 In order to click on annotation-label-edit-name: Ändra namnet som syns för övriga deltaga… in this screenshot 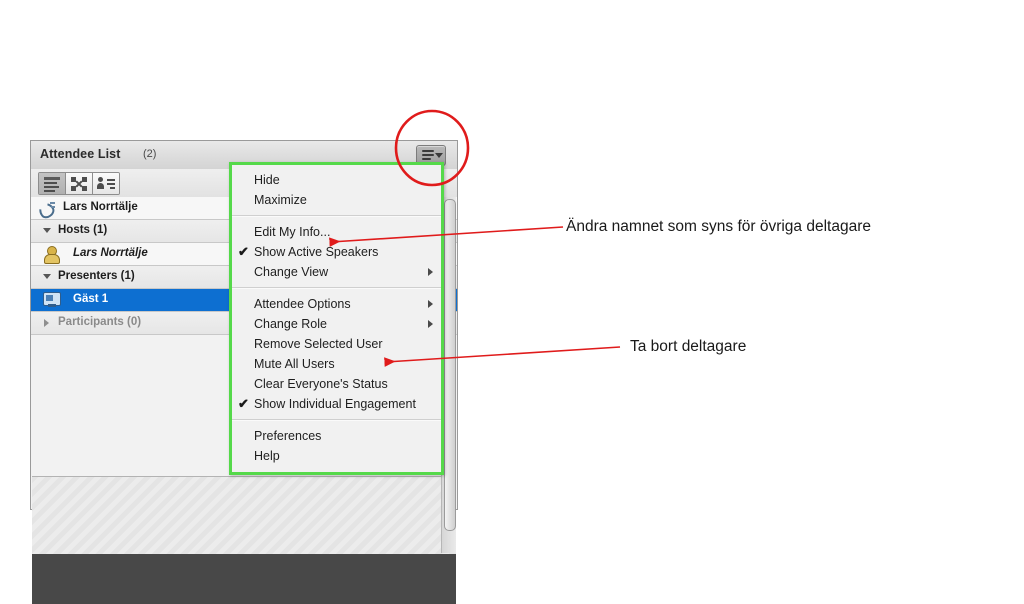, I will do `click(718, 226)`.